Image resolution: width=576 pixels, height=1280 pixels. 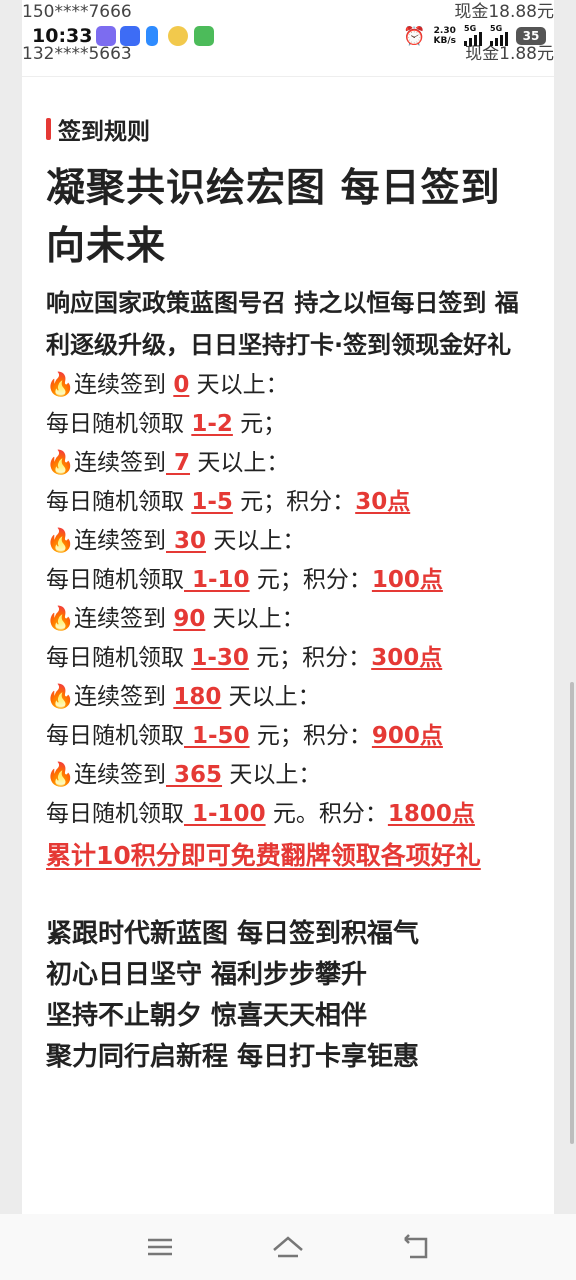 I want to click on tier-reward-line: 每日随机领取 1-10 元；积分：100点, so click(x=244, y=580).